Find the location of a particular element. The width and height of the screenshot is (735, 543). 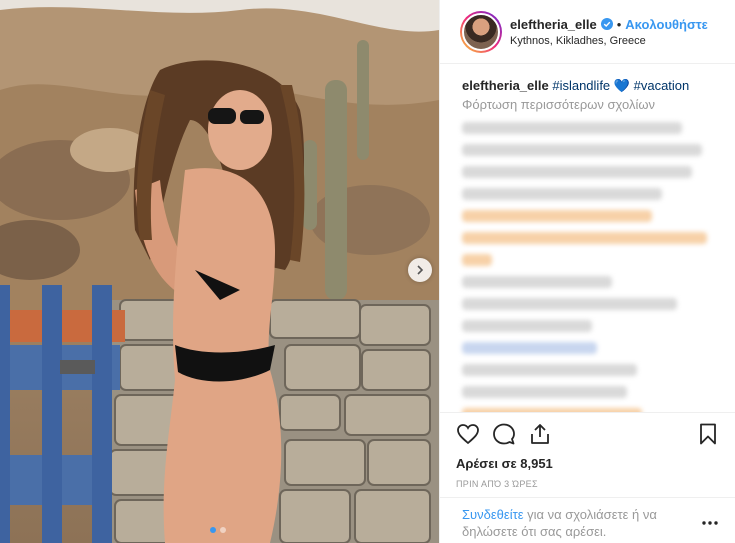

post-caption: eleftheria_elle #islandlife 💙 #vacation is located at coordinates (589, 86).